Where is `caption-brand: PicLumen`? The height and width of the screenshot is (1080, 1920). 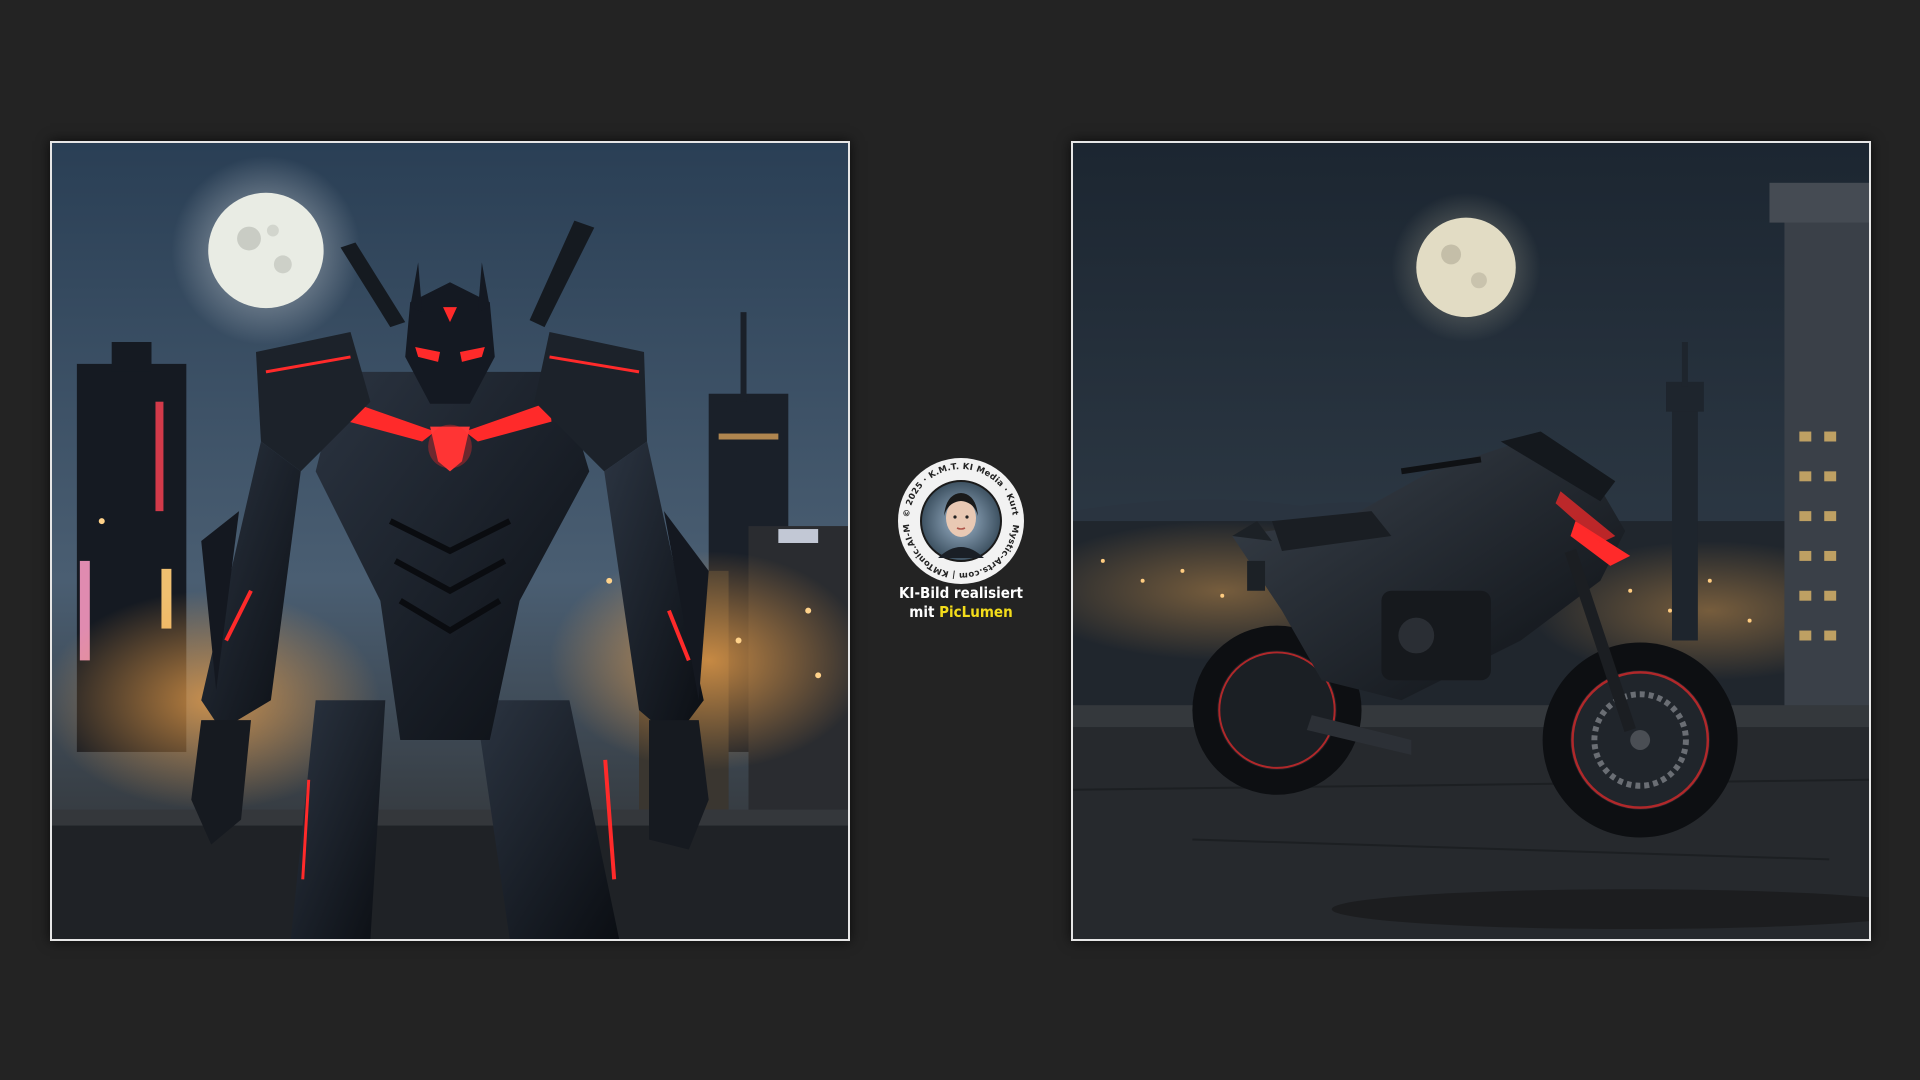 caption-brand: PicLumen is located at coordinates (976, 612).